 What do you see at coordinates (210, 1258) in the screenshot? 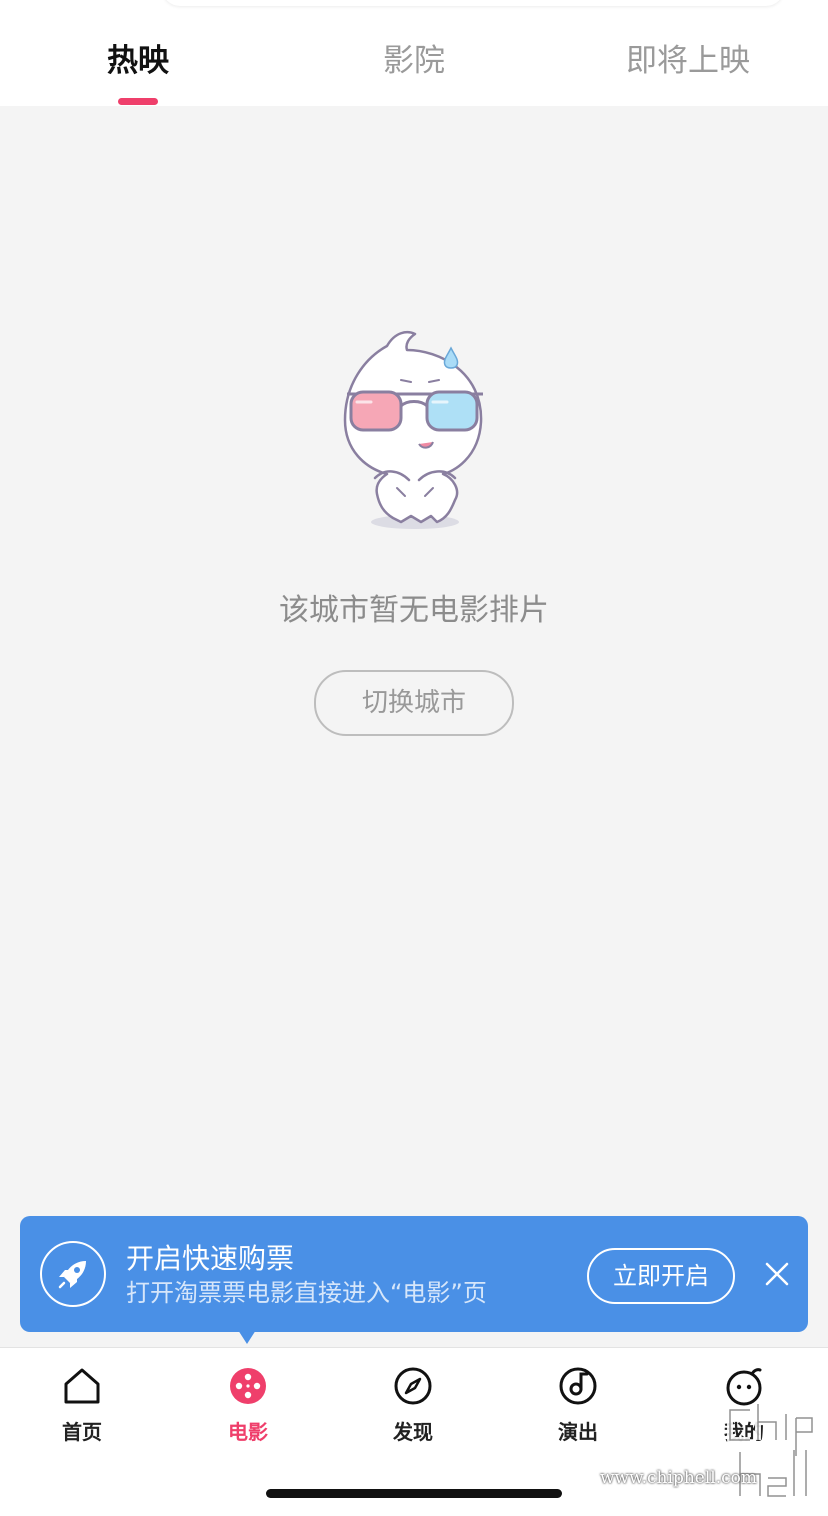
I see `banner-title: 开启快速购票` at bounding box center [210, 1258].